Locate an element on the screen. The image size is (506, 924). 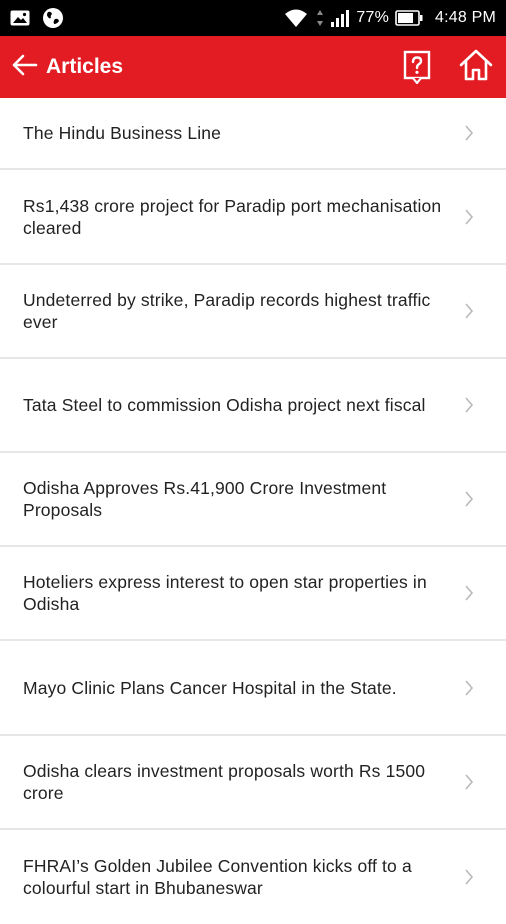
home-icon is located at coordinates (476, 65).